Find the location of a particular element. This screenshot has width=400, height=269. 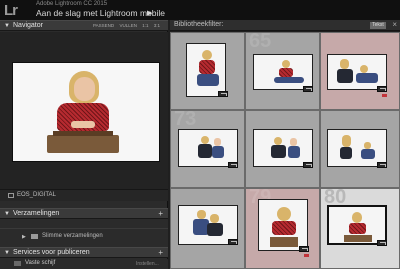

grid-cell-active: 80 is located at coordinates (360, 228).